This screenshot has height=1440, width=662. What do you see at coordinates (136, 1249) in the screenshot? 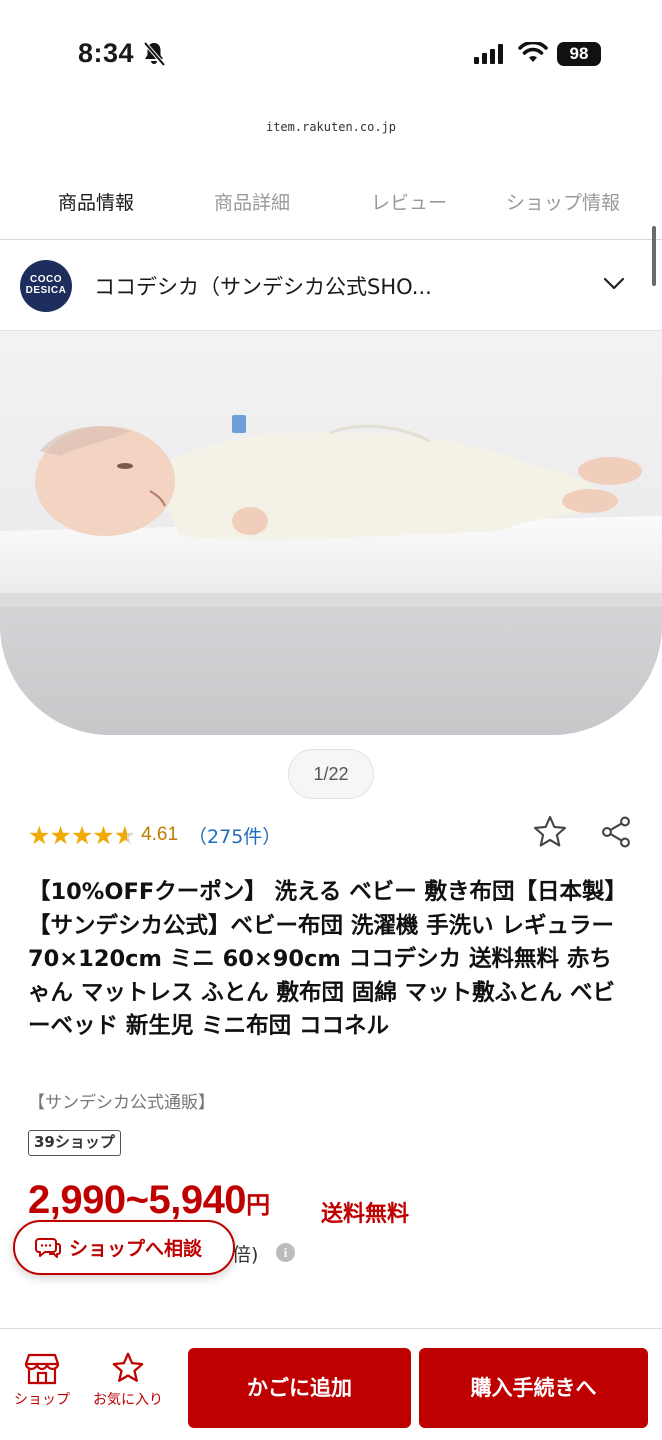
I see `consult-shop-label: ショップへ相談` at bounding box center [136, 1249].